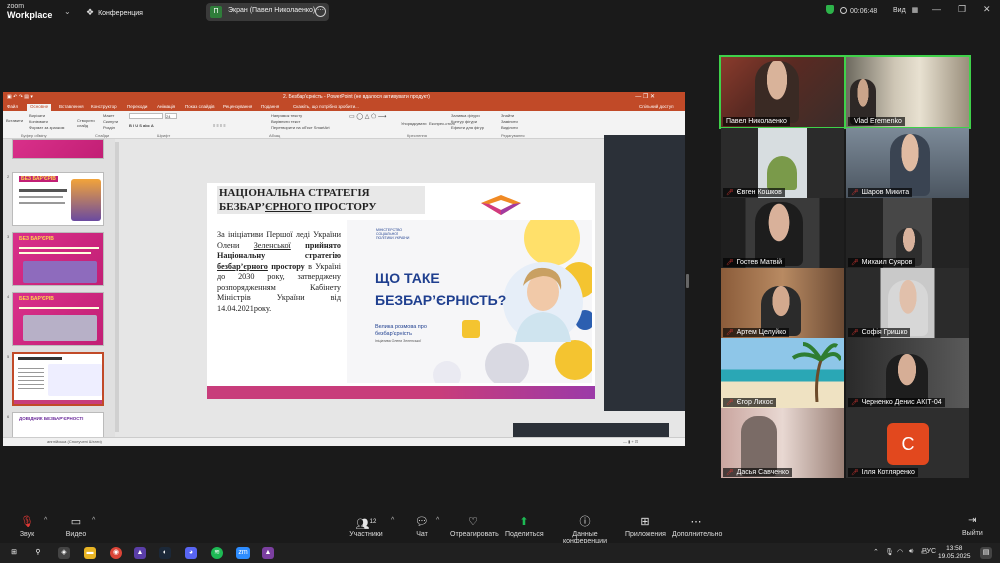 The height and width of the screenshot is (563, 1000). I want to click on participant-tile: С 🎤︎ Ілля Котляренко, so click(907, 443).